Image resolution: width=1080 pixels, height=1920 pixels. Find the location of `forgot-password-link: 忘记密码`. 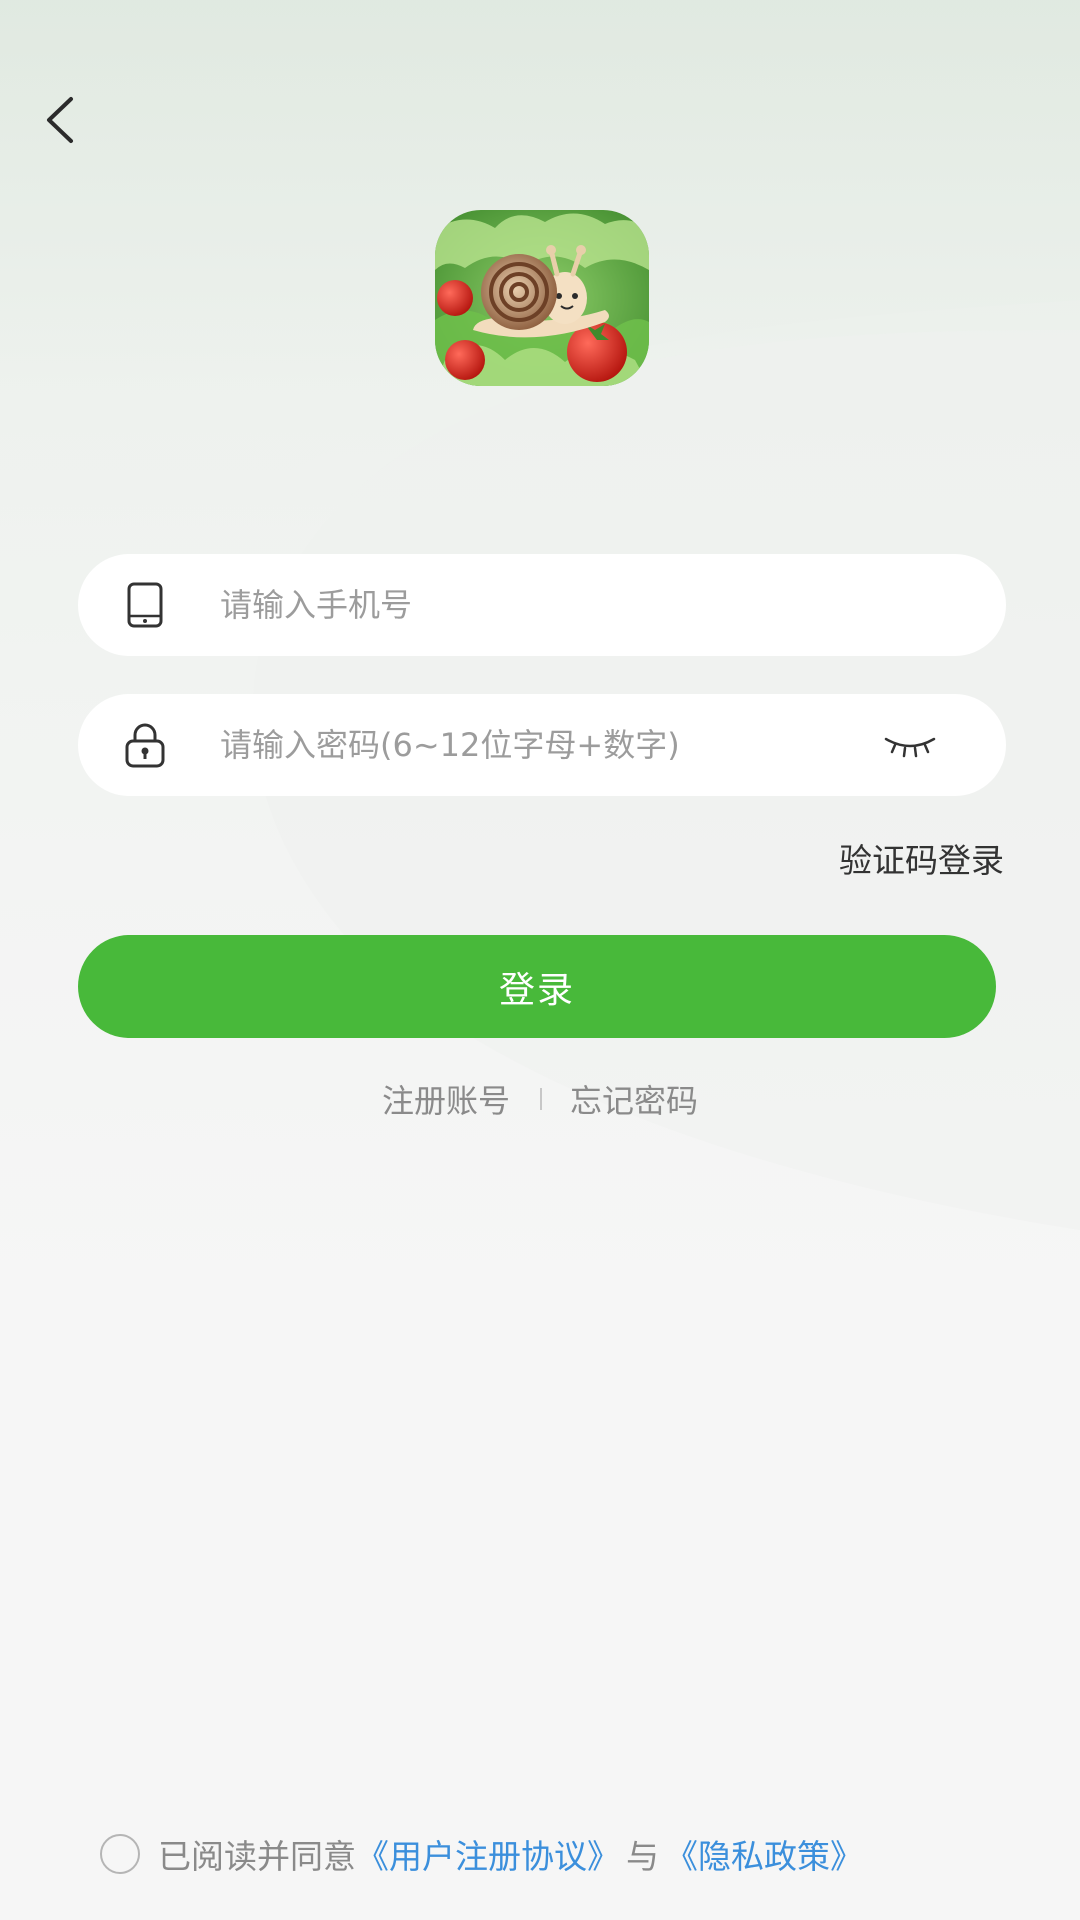

forgot-password-link: 忘记密码 is located at coordinates (634, 1099).